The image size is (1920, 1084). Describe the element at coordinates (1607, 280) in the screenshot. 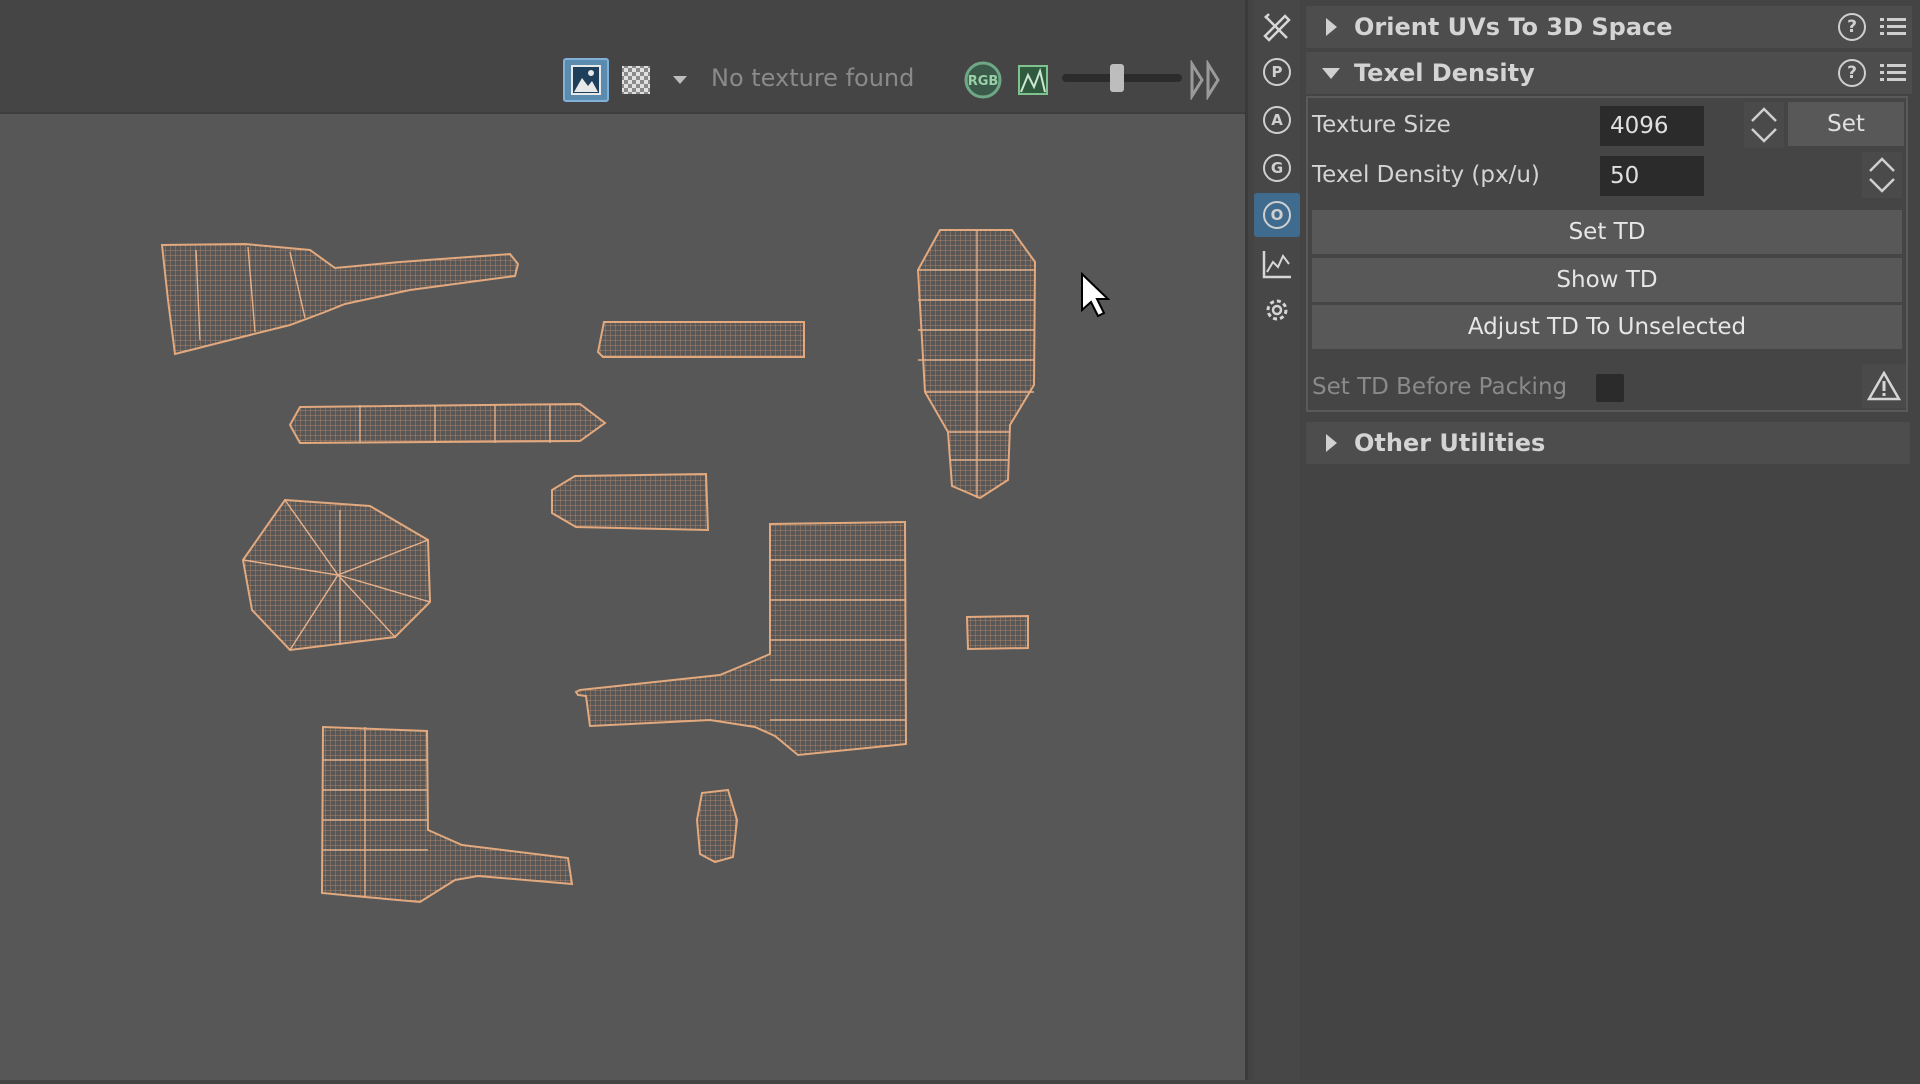

I see `show-td-button: Show TD` at that location.